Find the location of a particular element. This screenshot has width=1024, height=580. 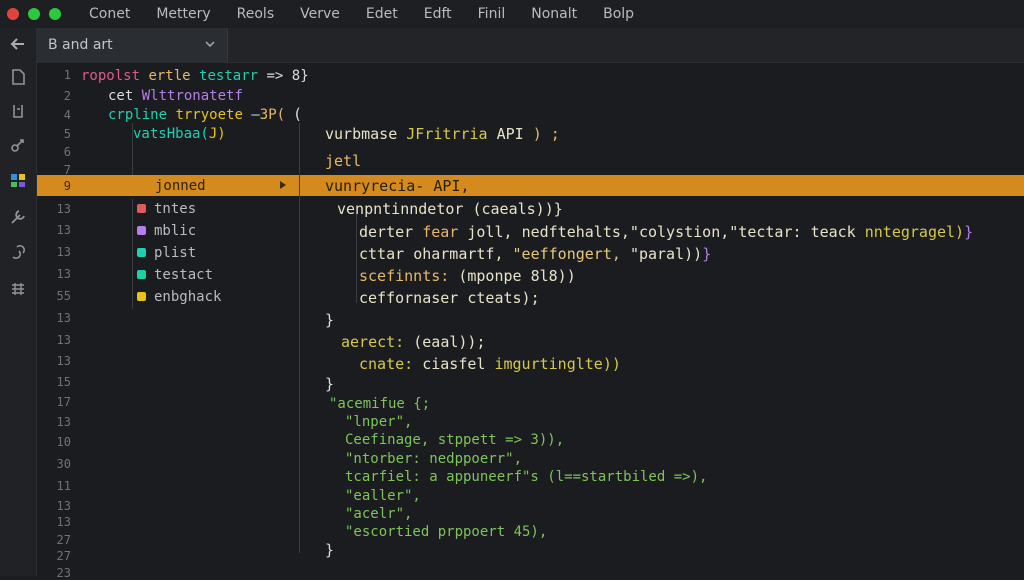

code-token: 3P( is located at coordinates (272, 115).